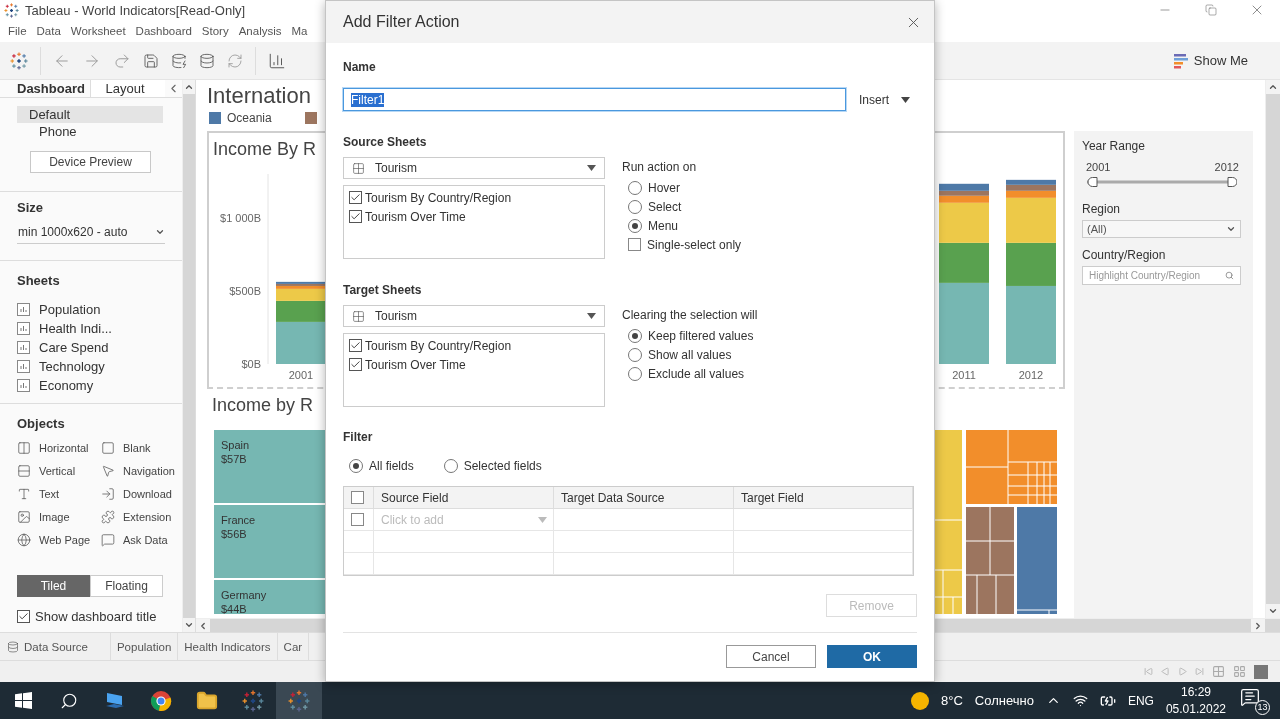 This screenshot has width=1280, height=719. What do you see at coordinates (23, 309) in the screenshot?
I see `sheet-icon` at bounding box center [23, 309].